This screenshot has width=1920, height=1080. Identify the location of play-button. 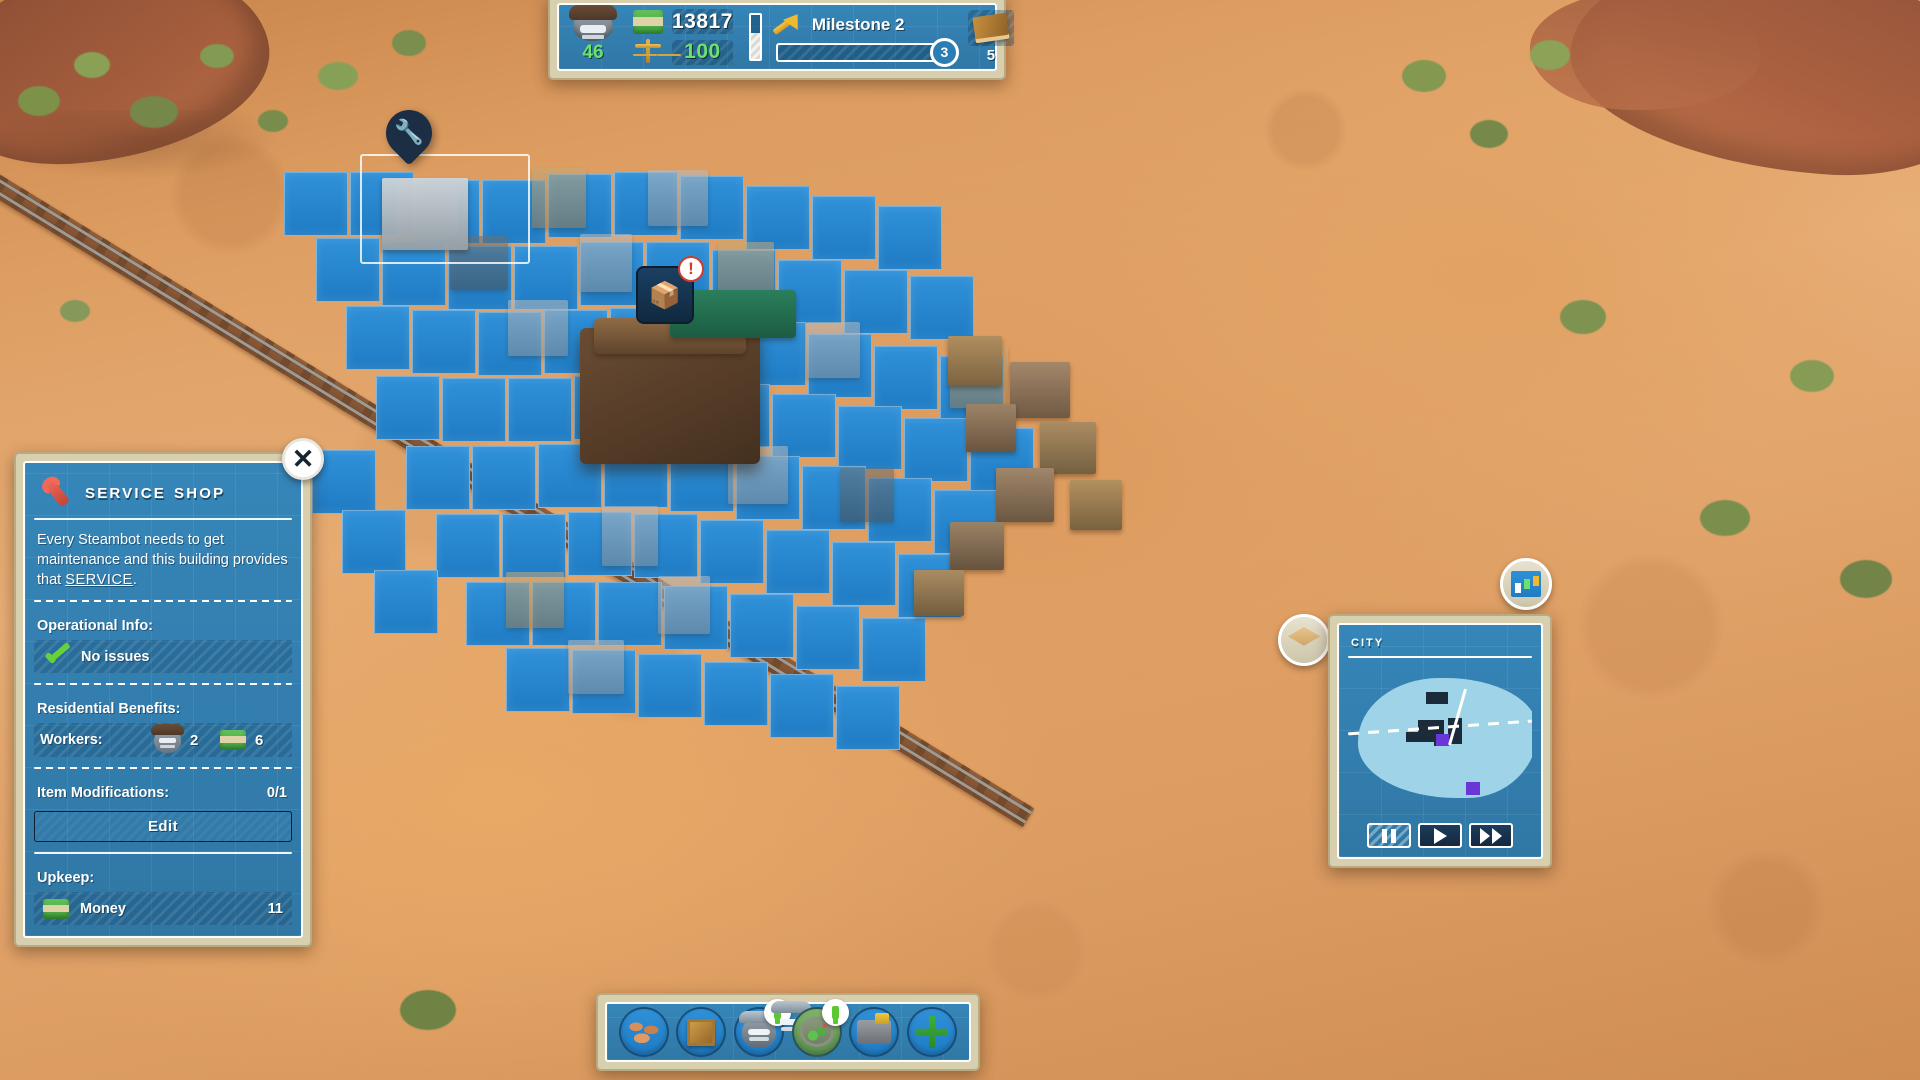
(1440, 835).